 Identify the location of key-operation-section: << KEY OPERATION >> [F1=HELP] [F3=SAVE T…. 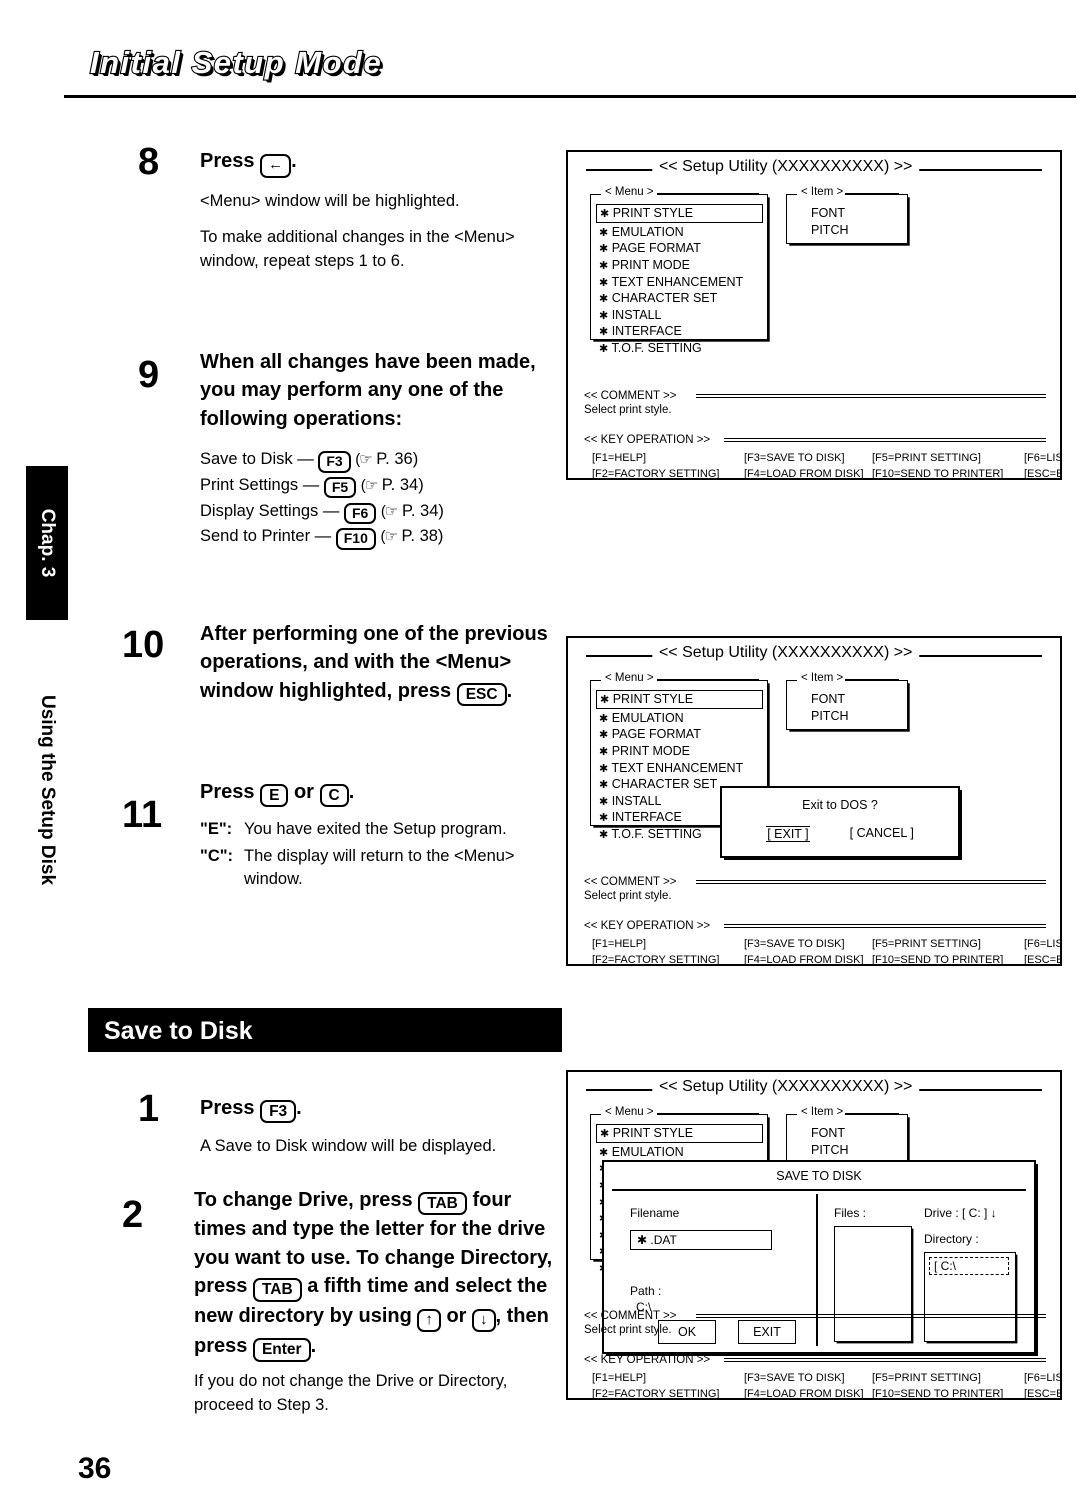
(822, 1376).